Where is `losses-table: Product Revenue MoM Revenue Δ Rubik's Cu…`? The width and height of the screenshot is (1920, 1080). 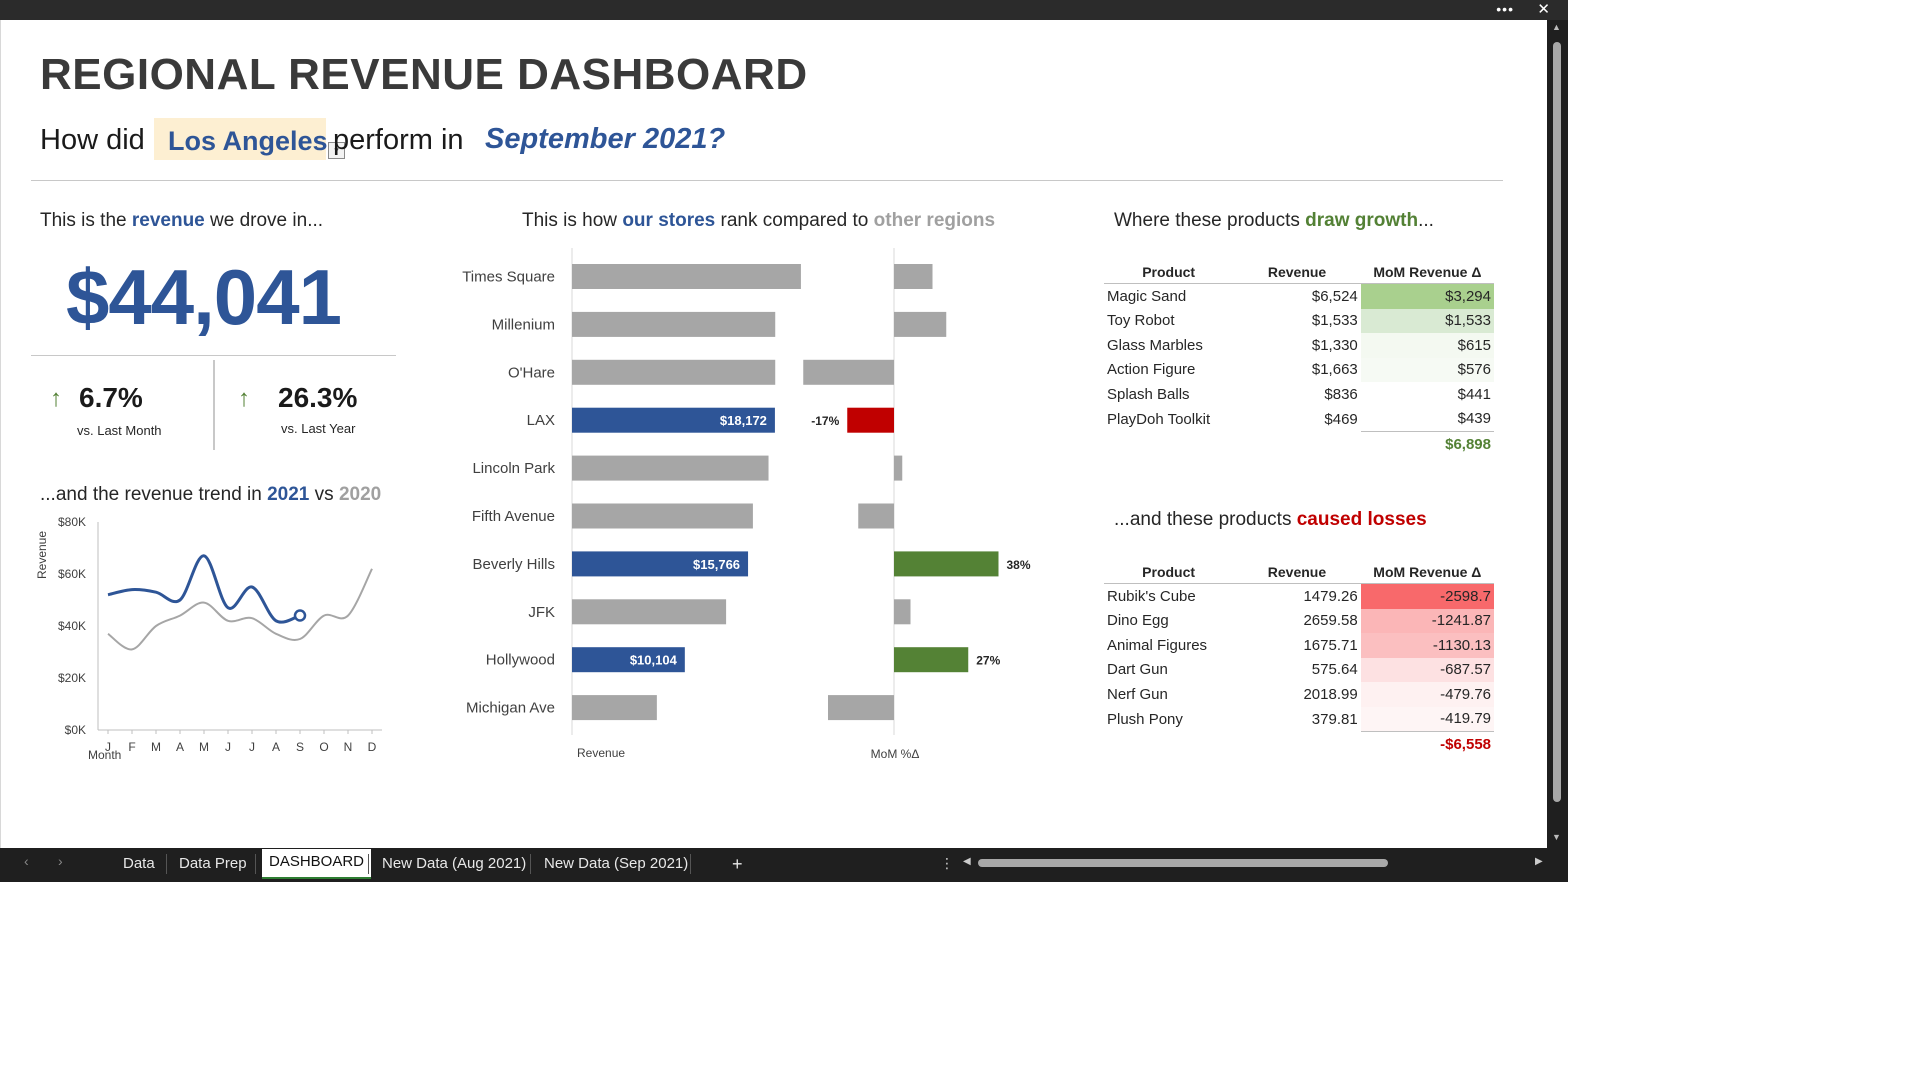 losses-table: Product Revenue MoM Revenue Δ Rubik's Cu… is located at coordinates (1299, 659).